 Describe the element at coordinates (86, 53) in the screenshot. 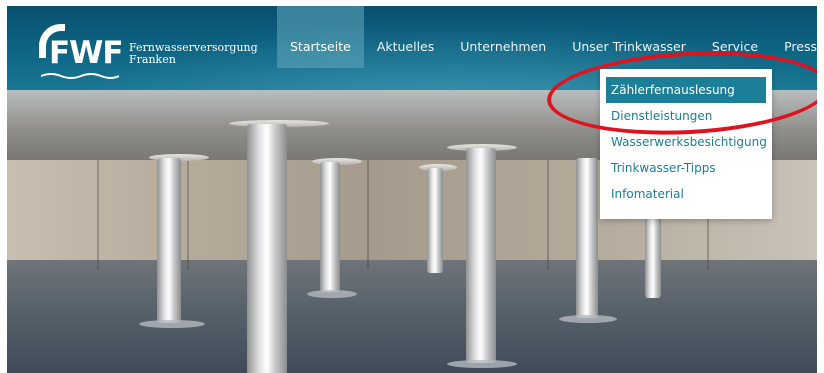

I see `logo-mark: FWF` at that location.